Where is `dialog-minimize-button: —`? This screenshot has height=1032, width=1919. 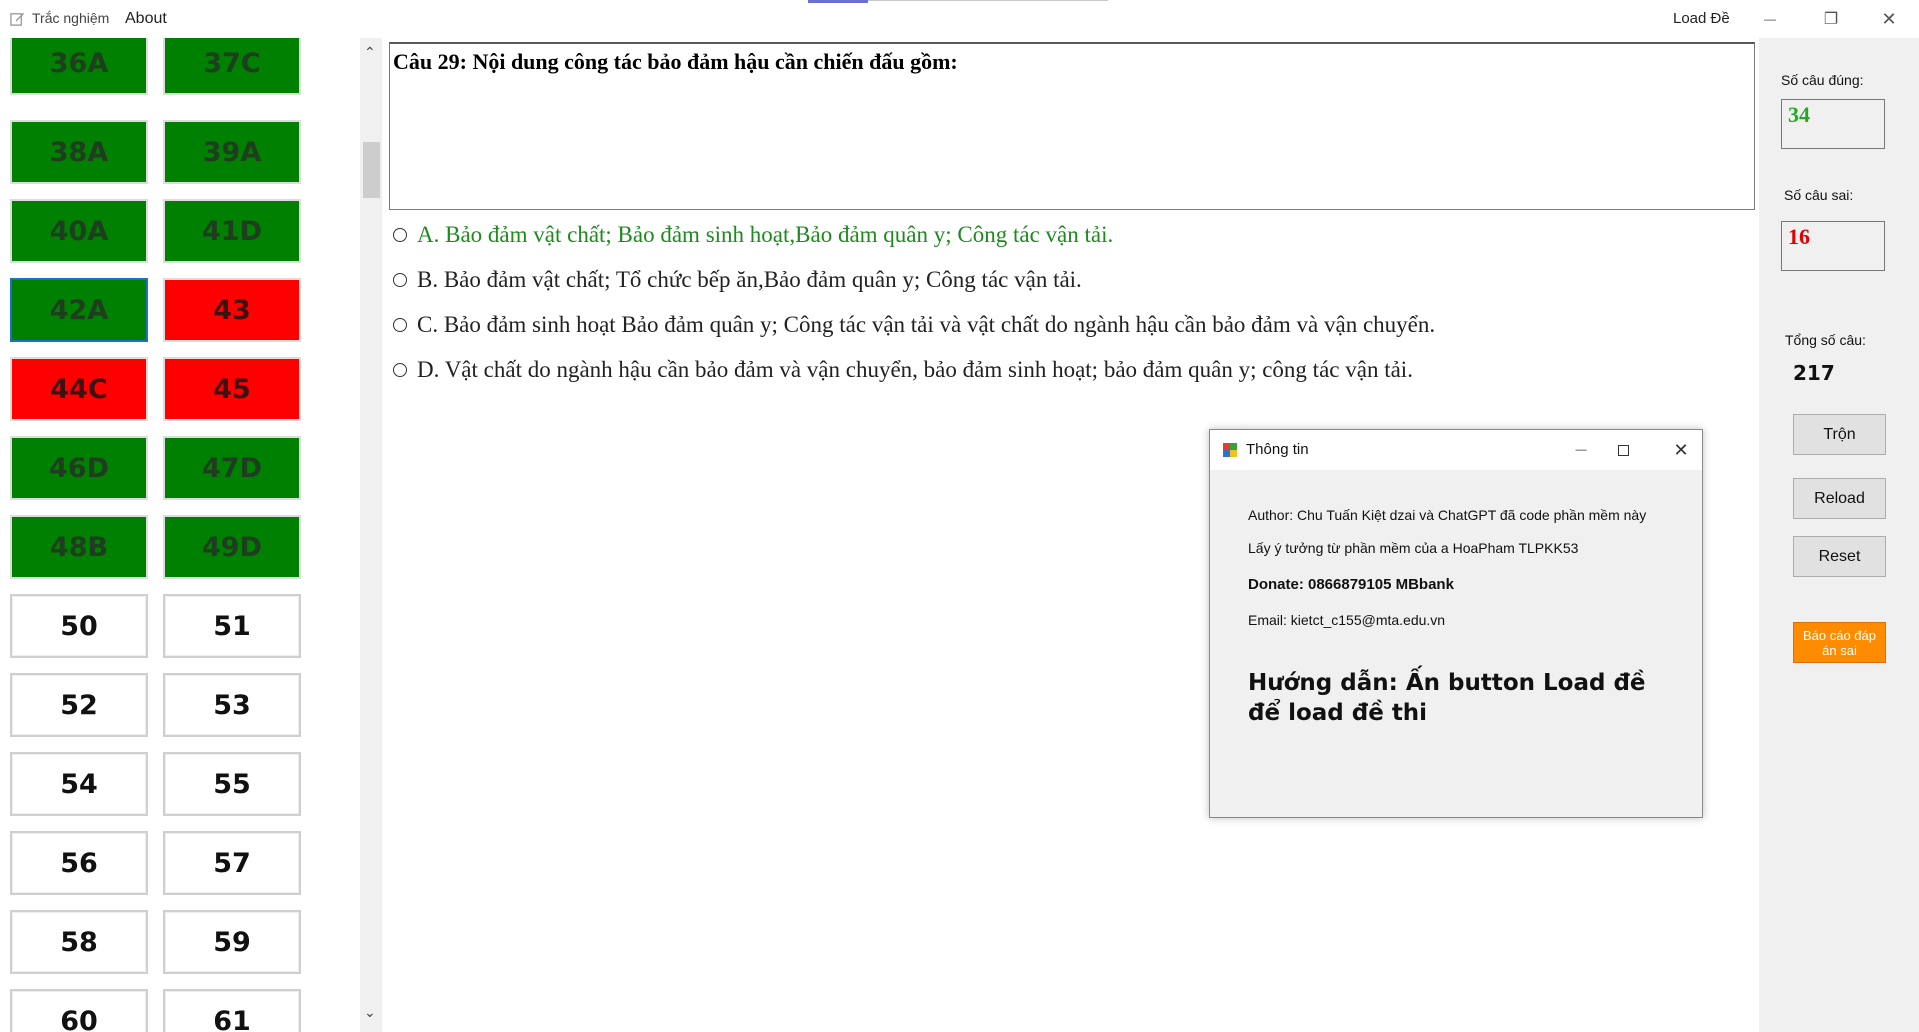 dialog-minimize-button: — is located at coordinates (1581, 450).